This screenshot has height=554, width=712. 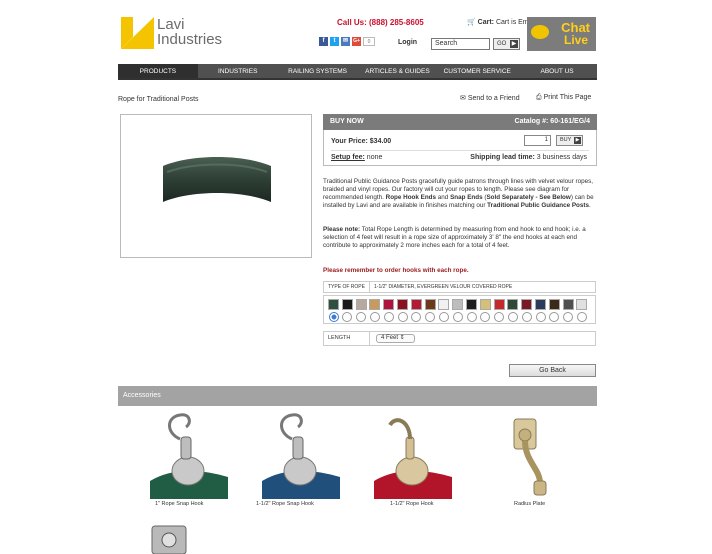 I want to click on login-link: Login, so click(x=407, y=42).